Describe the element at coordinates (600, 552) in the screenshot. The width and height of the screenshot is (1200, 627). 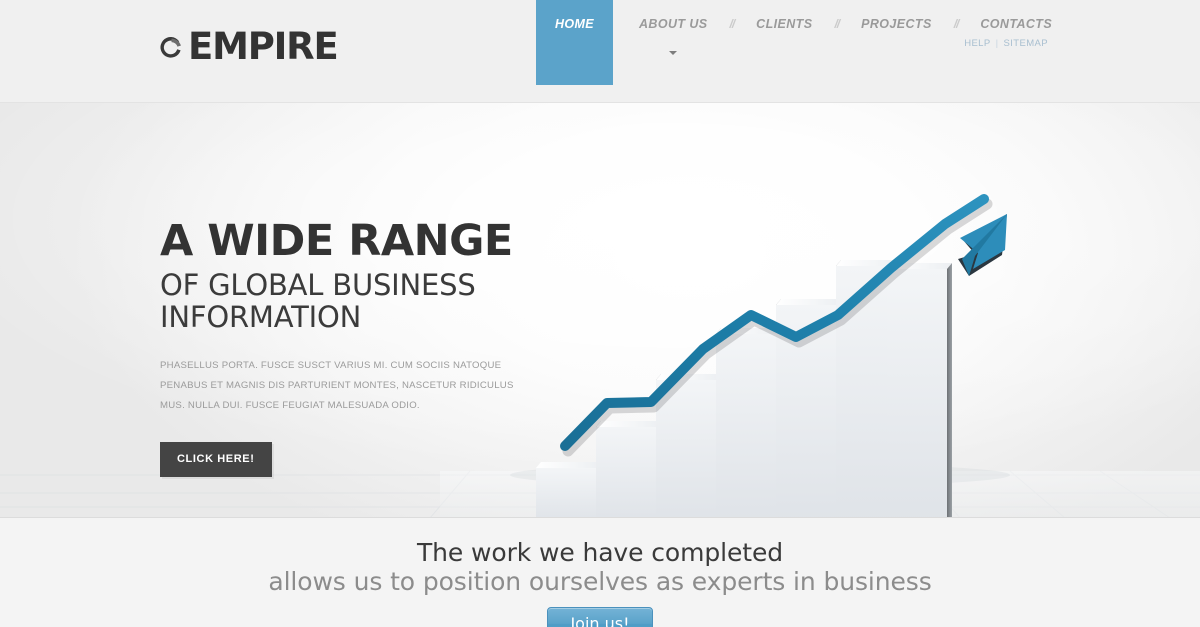
I see `cta-title: The work we have completed` at that location.